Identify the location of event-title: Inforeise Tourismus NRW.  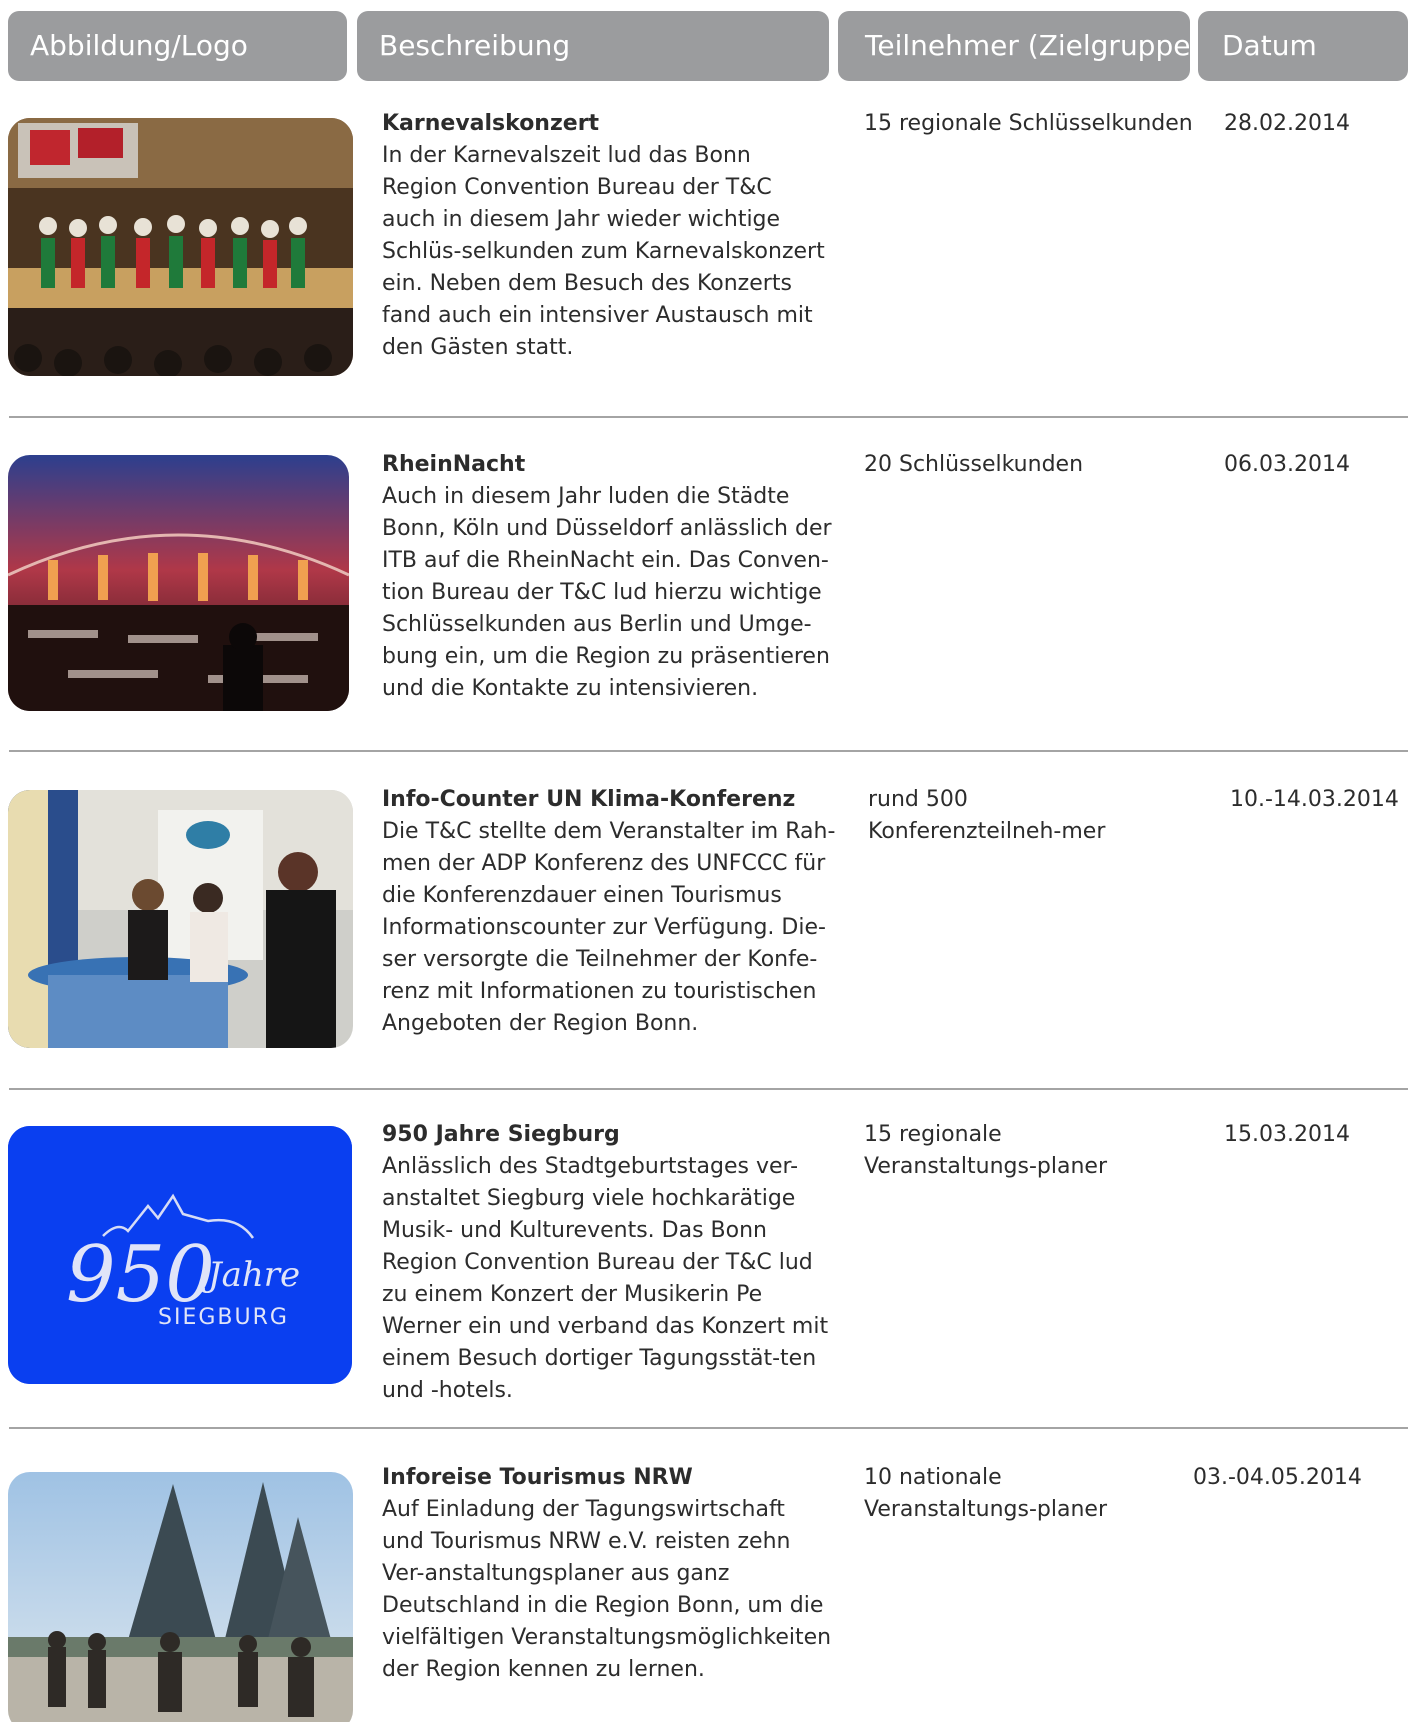
(537, 1477).